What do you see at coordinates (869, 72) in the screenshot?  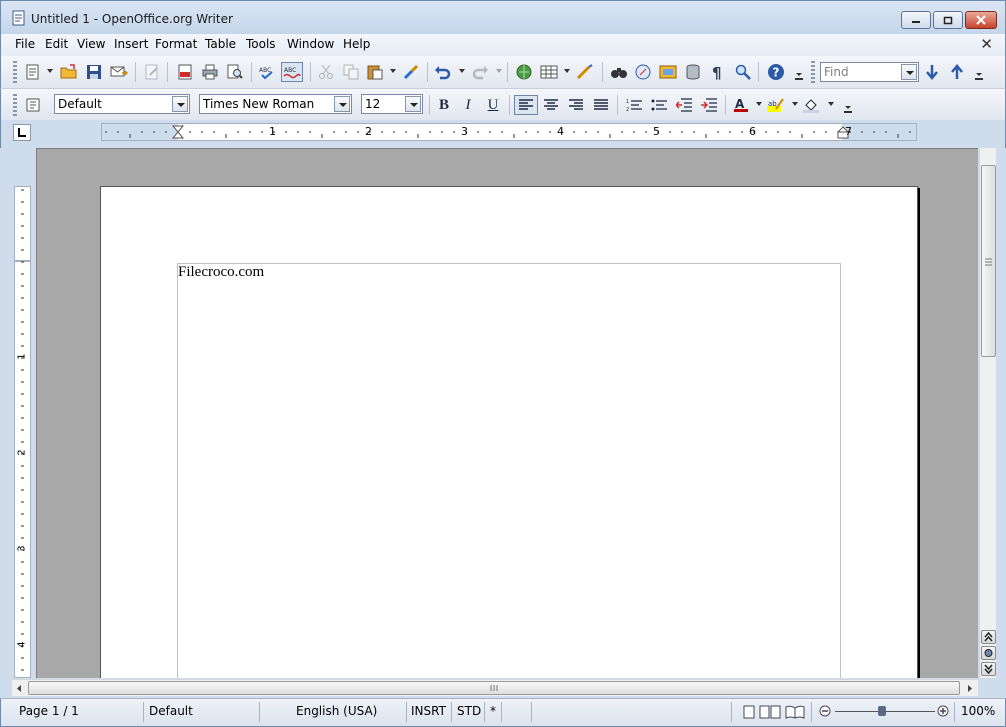 I see `find-input: Find` at bounding box center [869, 72].